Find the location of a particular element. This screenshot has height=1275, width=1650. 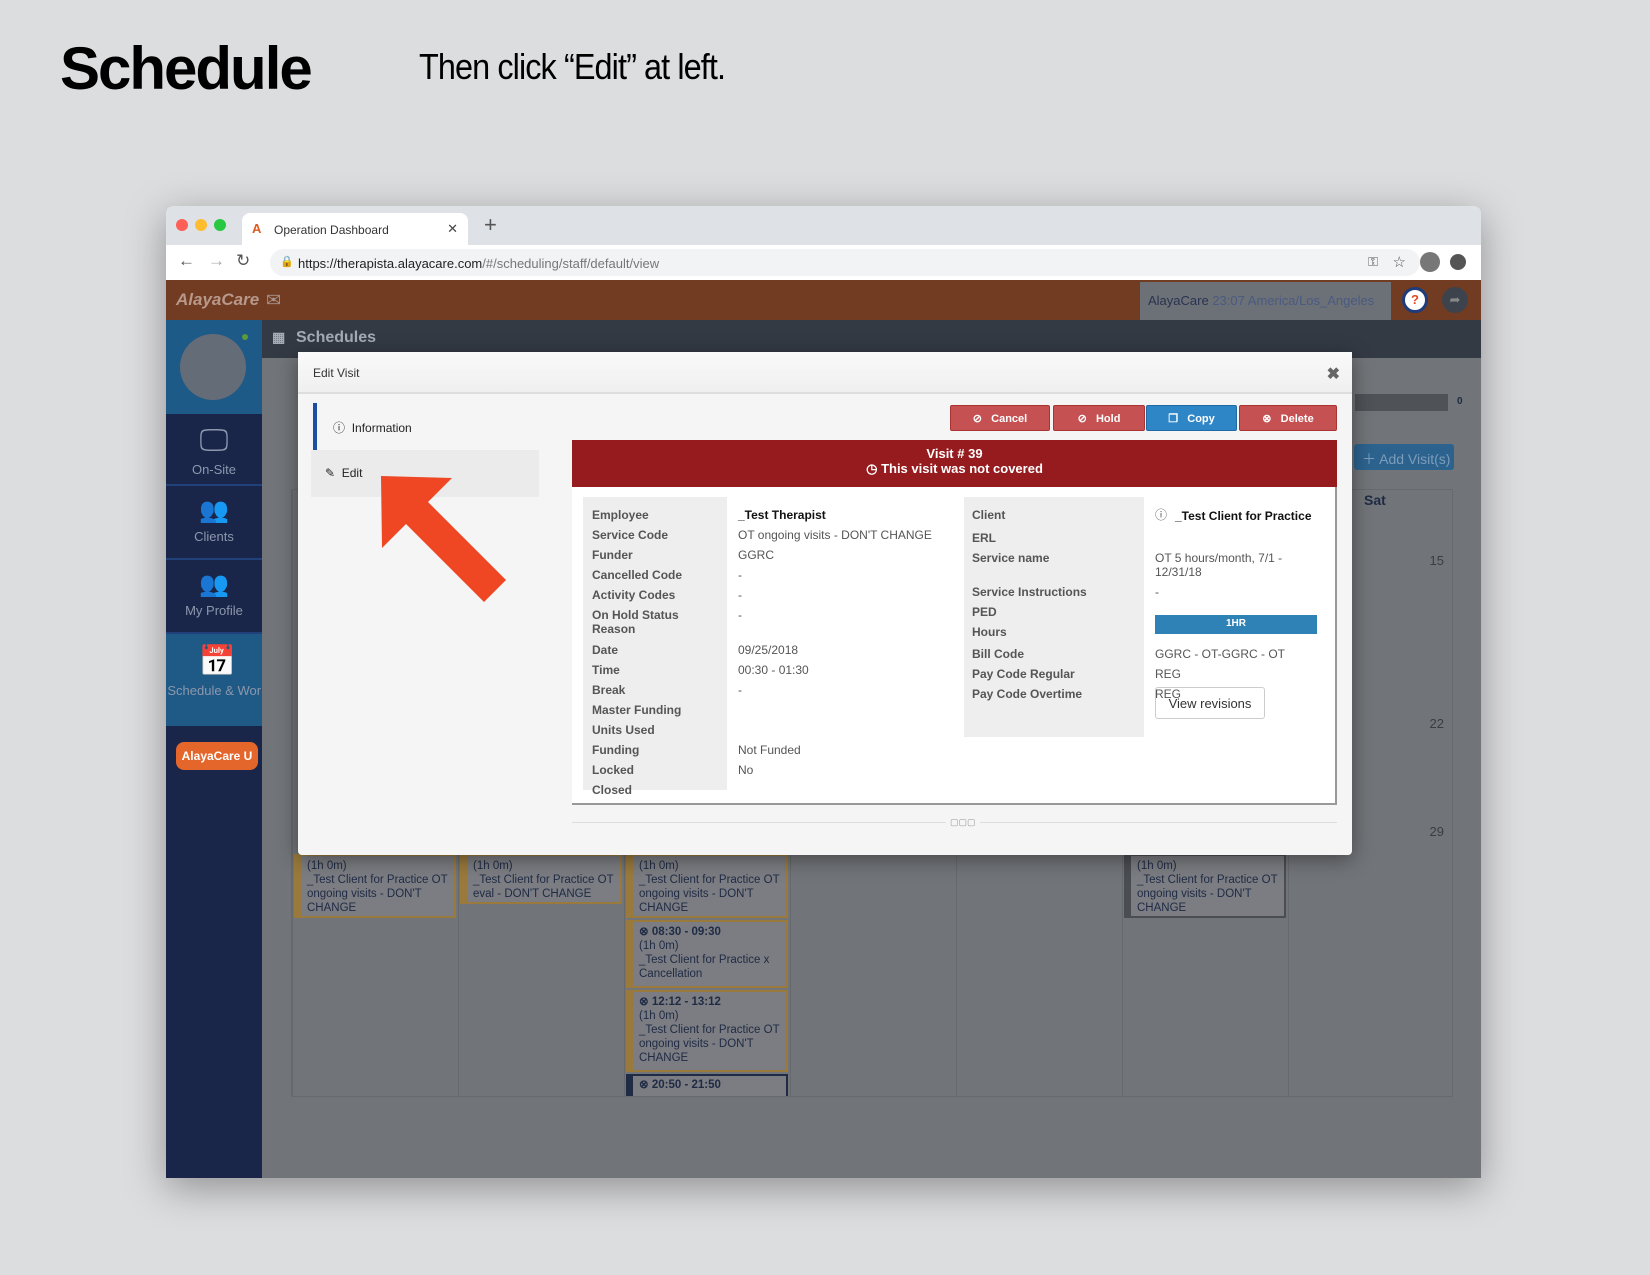

minimize-window-button is located at coordinates (201, 225).